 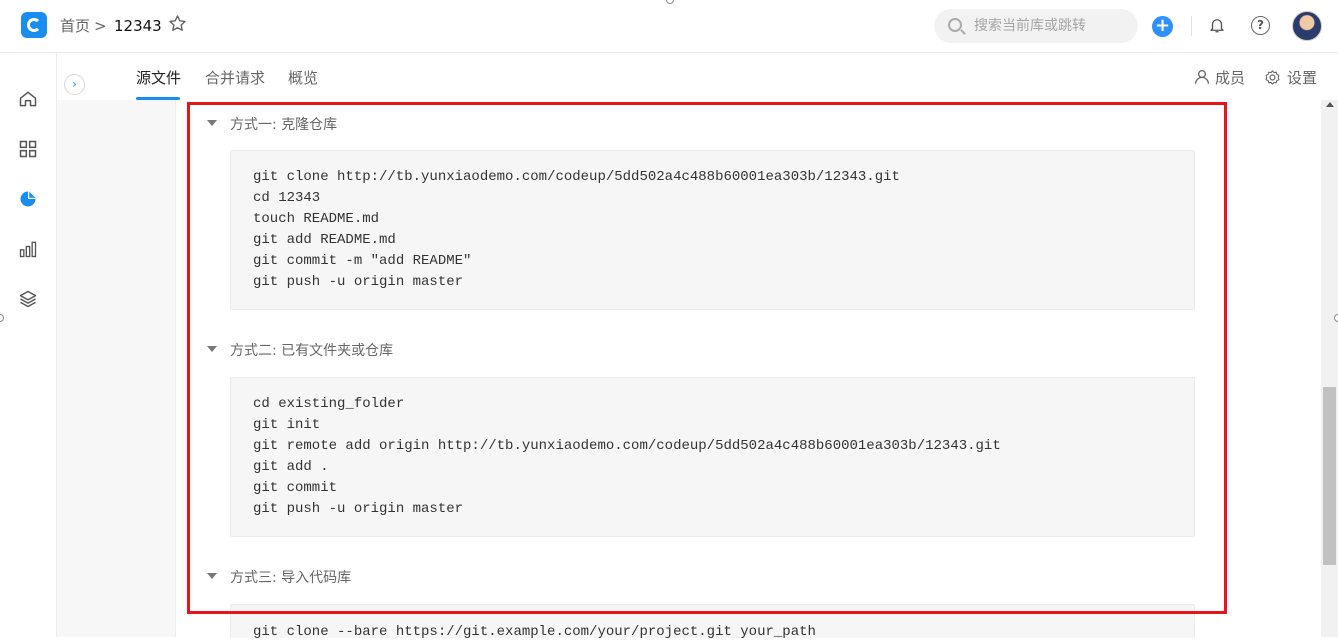 What do you see at coordinates (138, 26) in the screenshot?
I see `breadcrumb-current: 12343` at bounding box center [138, 26].